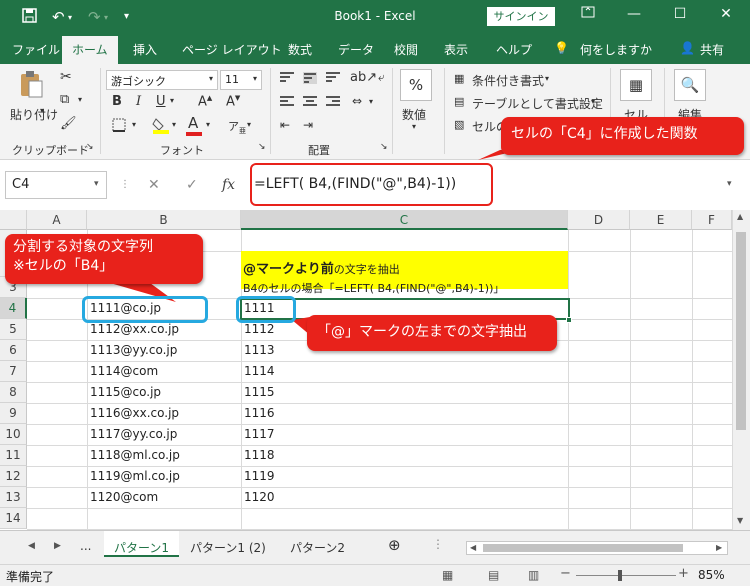  Describe the element at coordinates (266, 309) in the screenshot. I see `result-cell-highlight` at that location.